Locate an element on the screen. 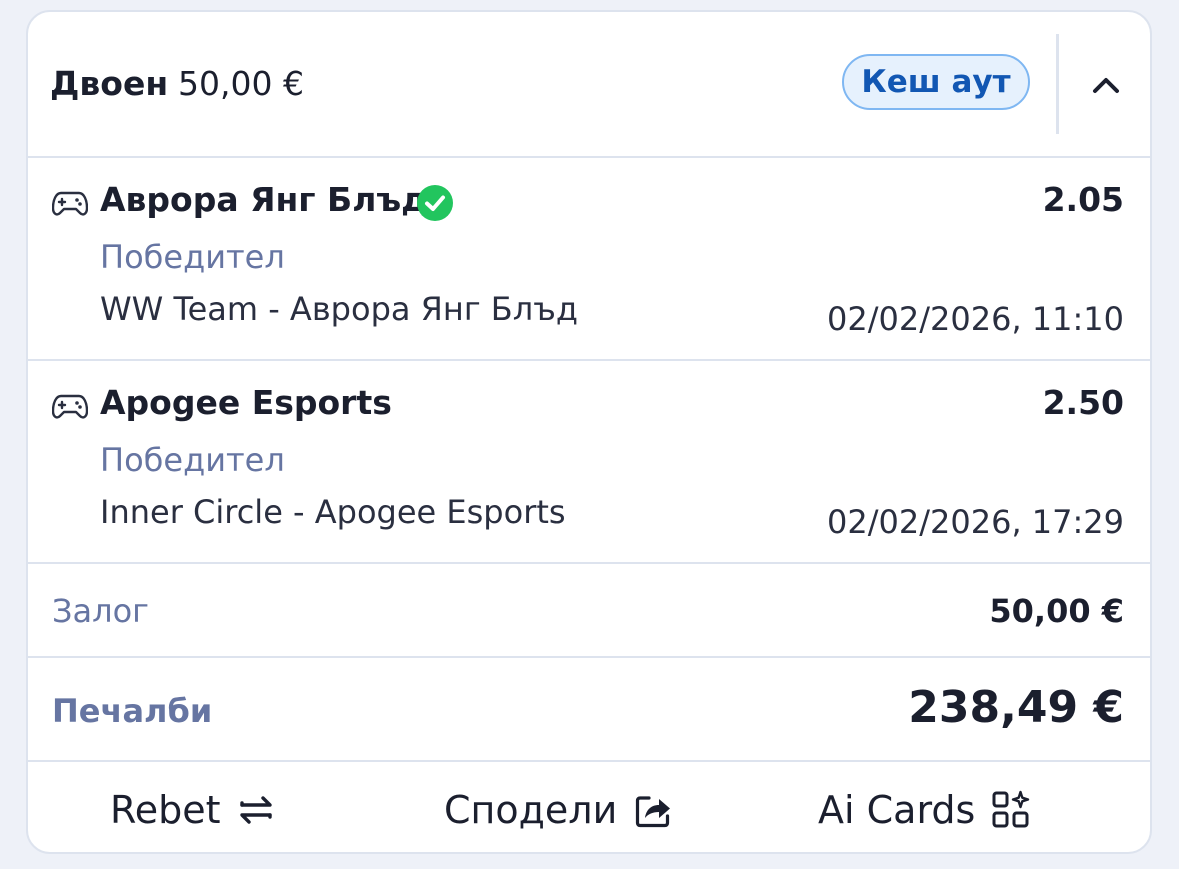  stake-row: Залог 50,00 € is located at coordinates (589, 611).